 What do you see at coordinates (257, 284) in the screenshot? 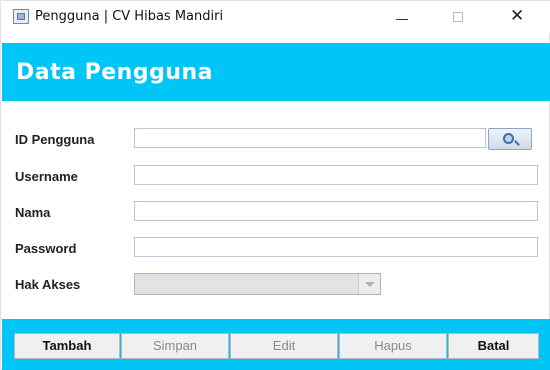
I see `hak-akses-select` at bounding box center [257, 284].